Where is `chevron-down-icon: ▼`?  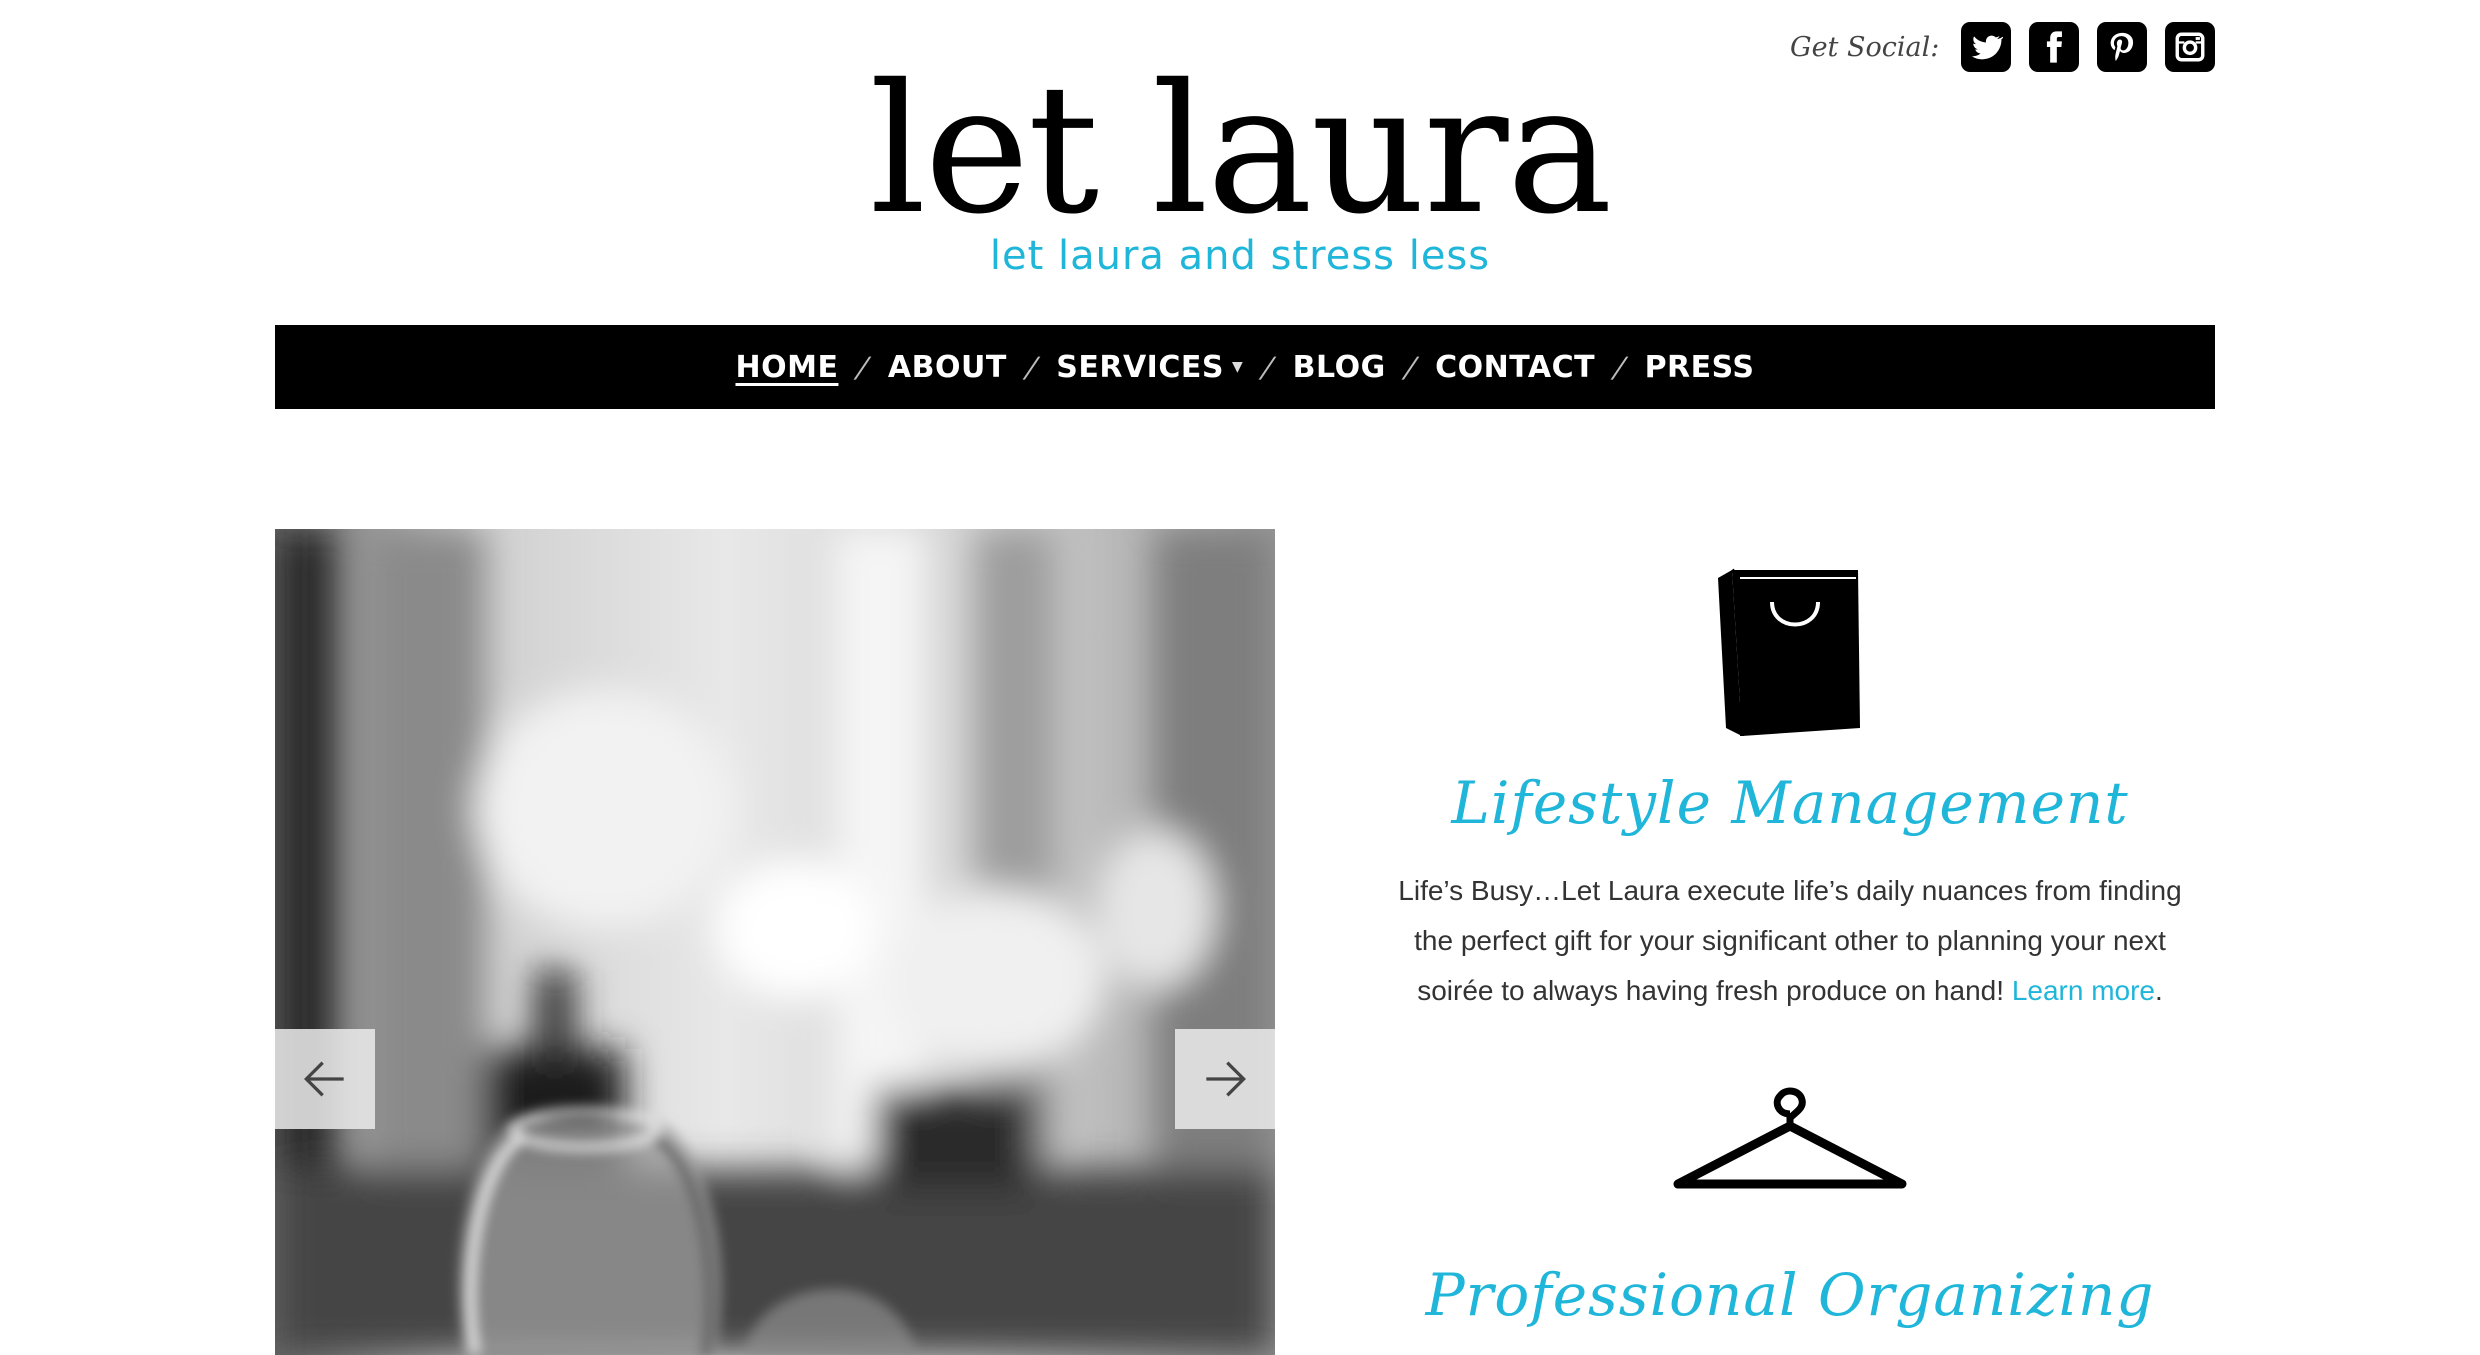
chevron-down-icon: ▼ is located at coordinates (1237, 367).